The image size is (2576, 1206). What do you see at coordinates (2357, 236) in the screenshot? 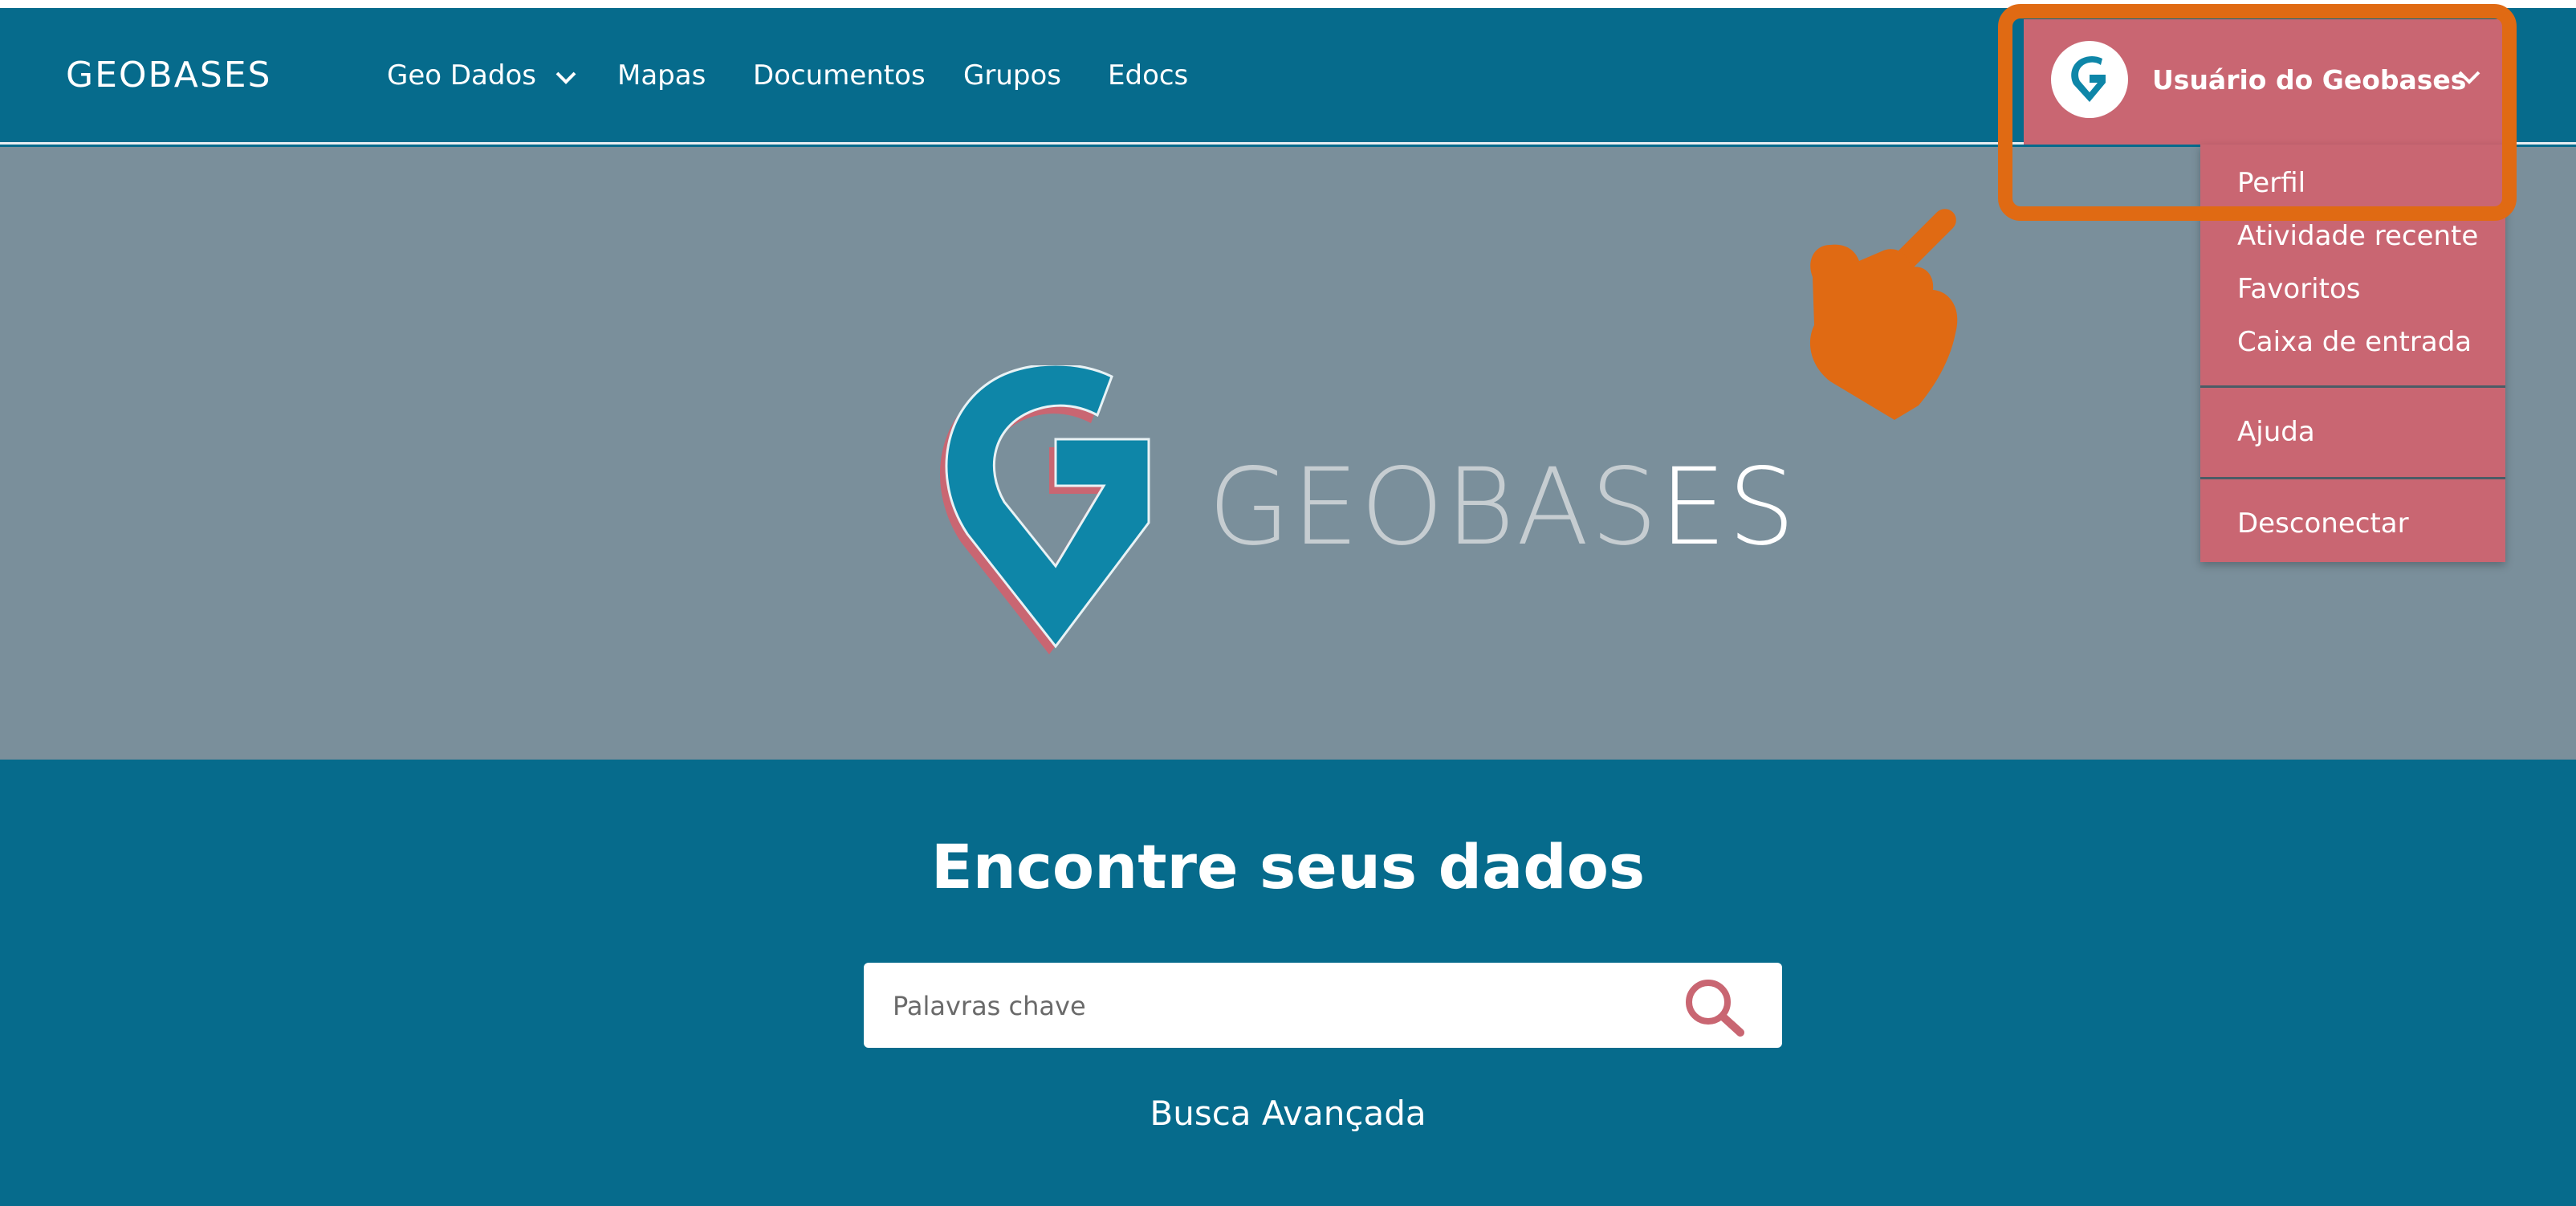
I see `menu-item-atividade-recente: Atividade recente` at bounding box center [2357, 236].